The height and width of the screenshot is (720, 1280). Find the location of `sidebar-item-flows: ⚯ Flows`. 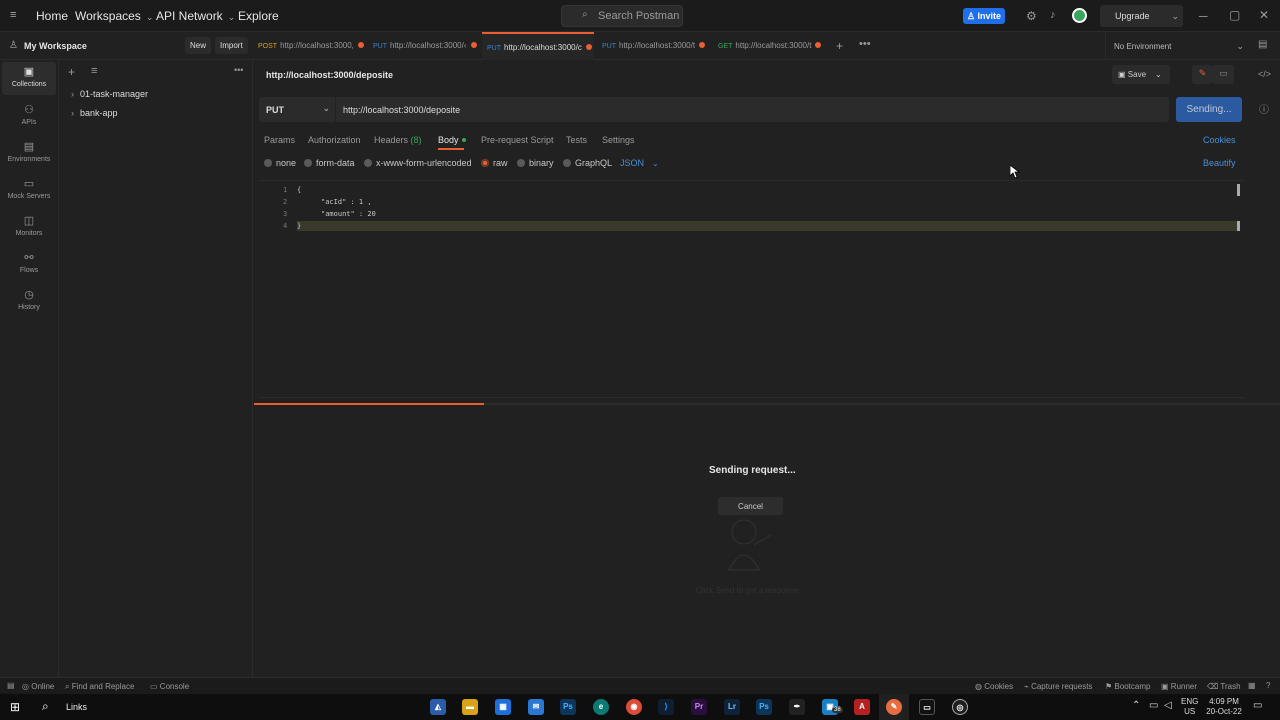

sidebar-item-flows: ⚯ Flows is located at coordinates (29, 265).